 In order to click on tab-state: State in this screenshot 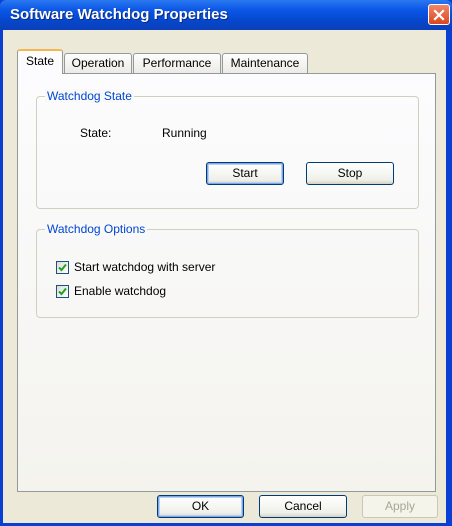, I will do `click(40, 61)`.